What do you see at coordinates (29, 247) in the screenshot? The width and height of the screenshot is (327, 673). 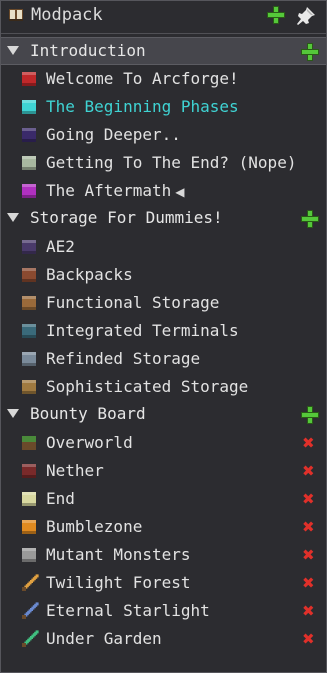 I see `storage-cell-icon` at bounding box center [29, 247].